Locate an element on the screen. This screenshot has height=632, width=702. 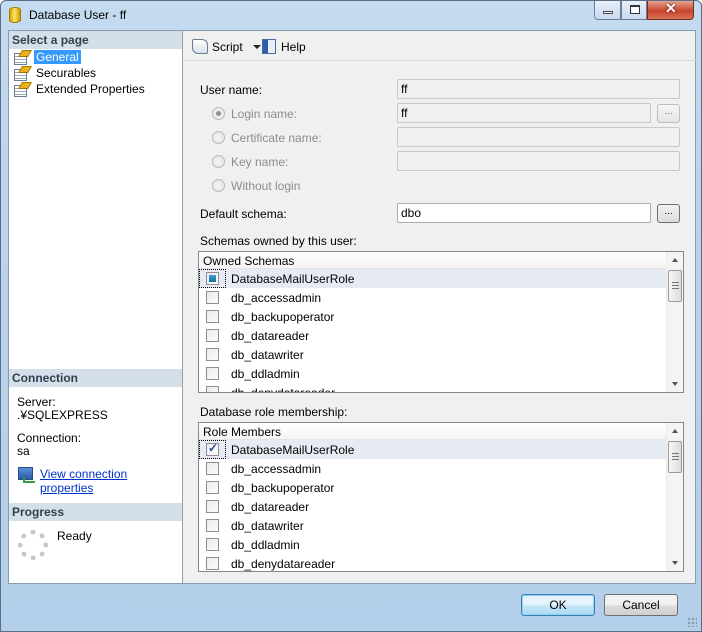
minimize-button is located at coordinates (607, 10).